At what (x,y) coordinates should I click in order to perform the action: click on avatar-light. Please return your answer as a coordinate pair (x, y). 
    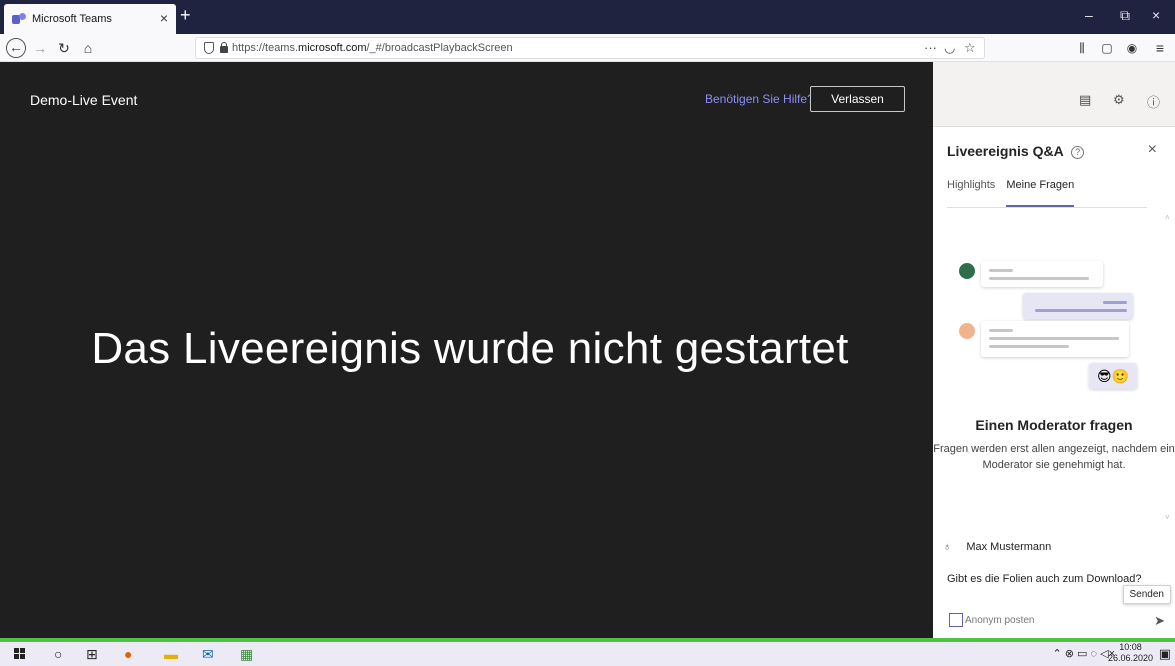
    Looking at the image, I should click on (967, 331).